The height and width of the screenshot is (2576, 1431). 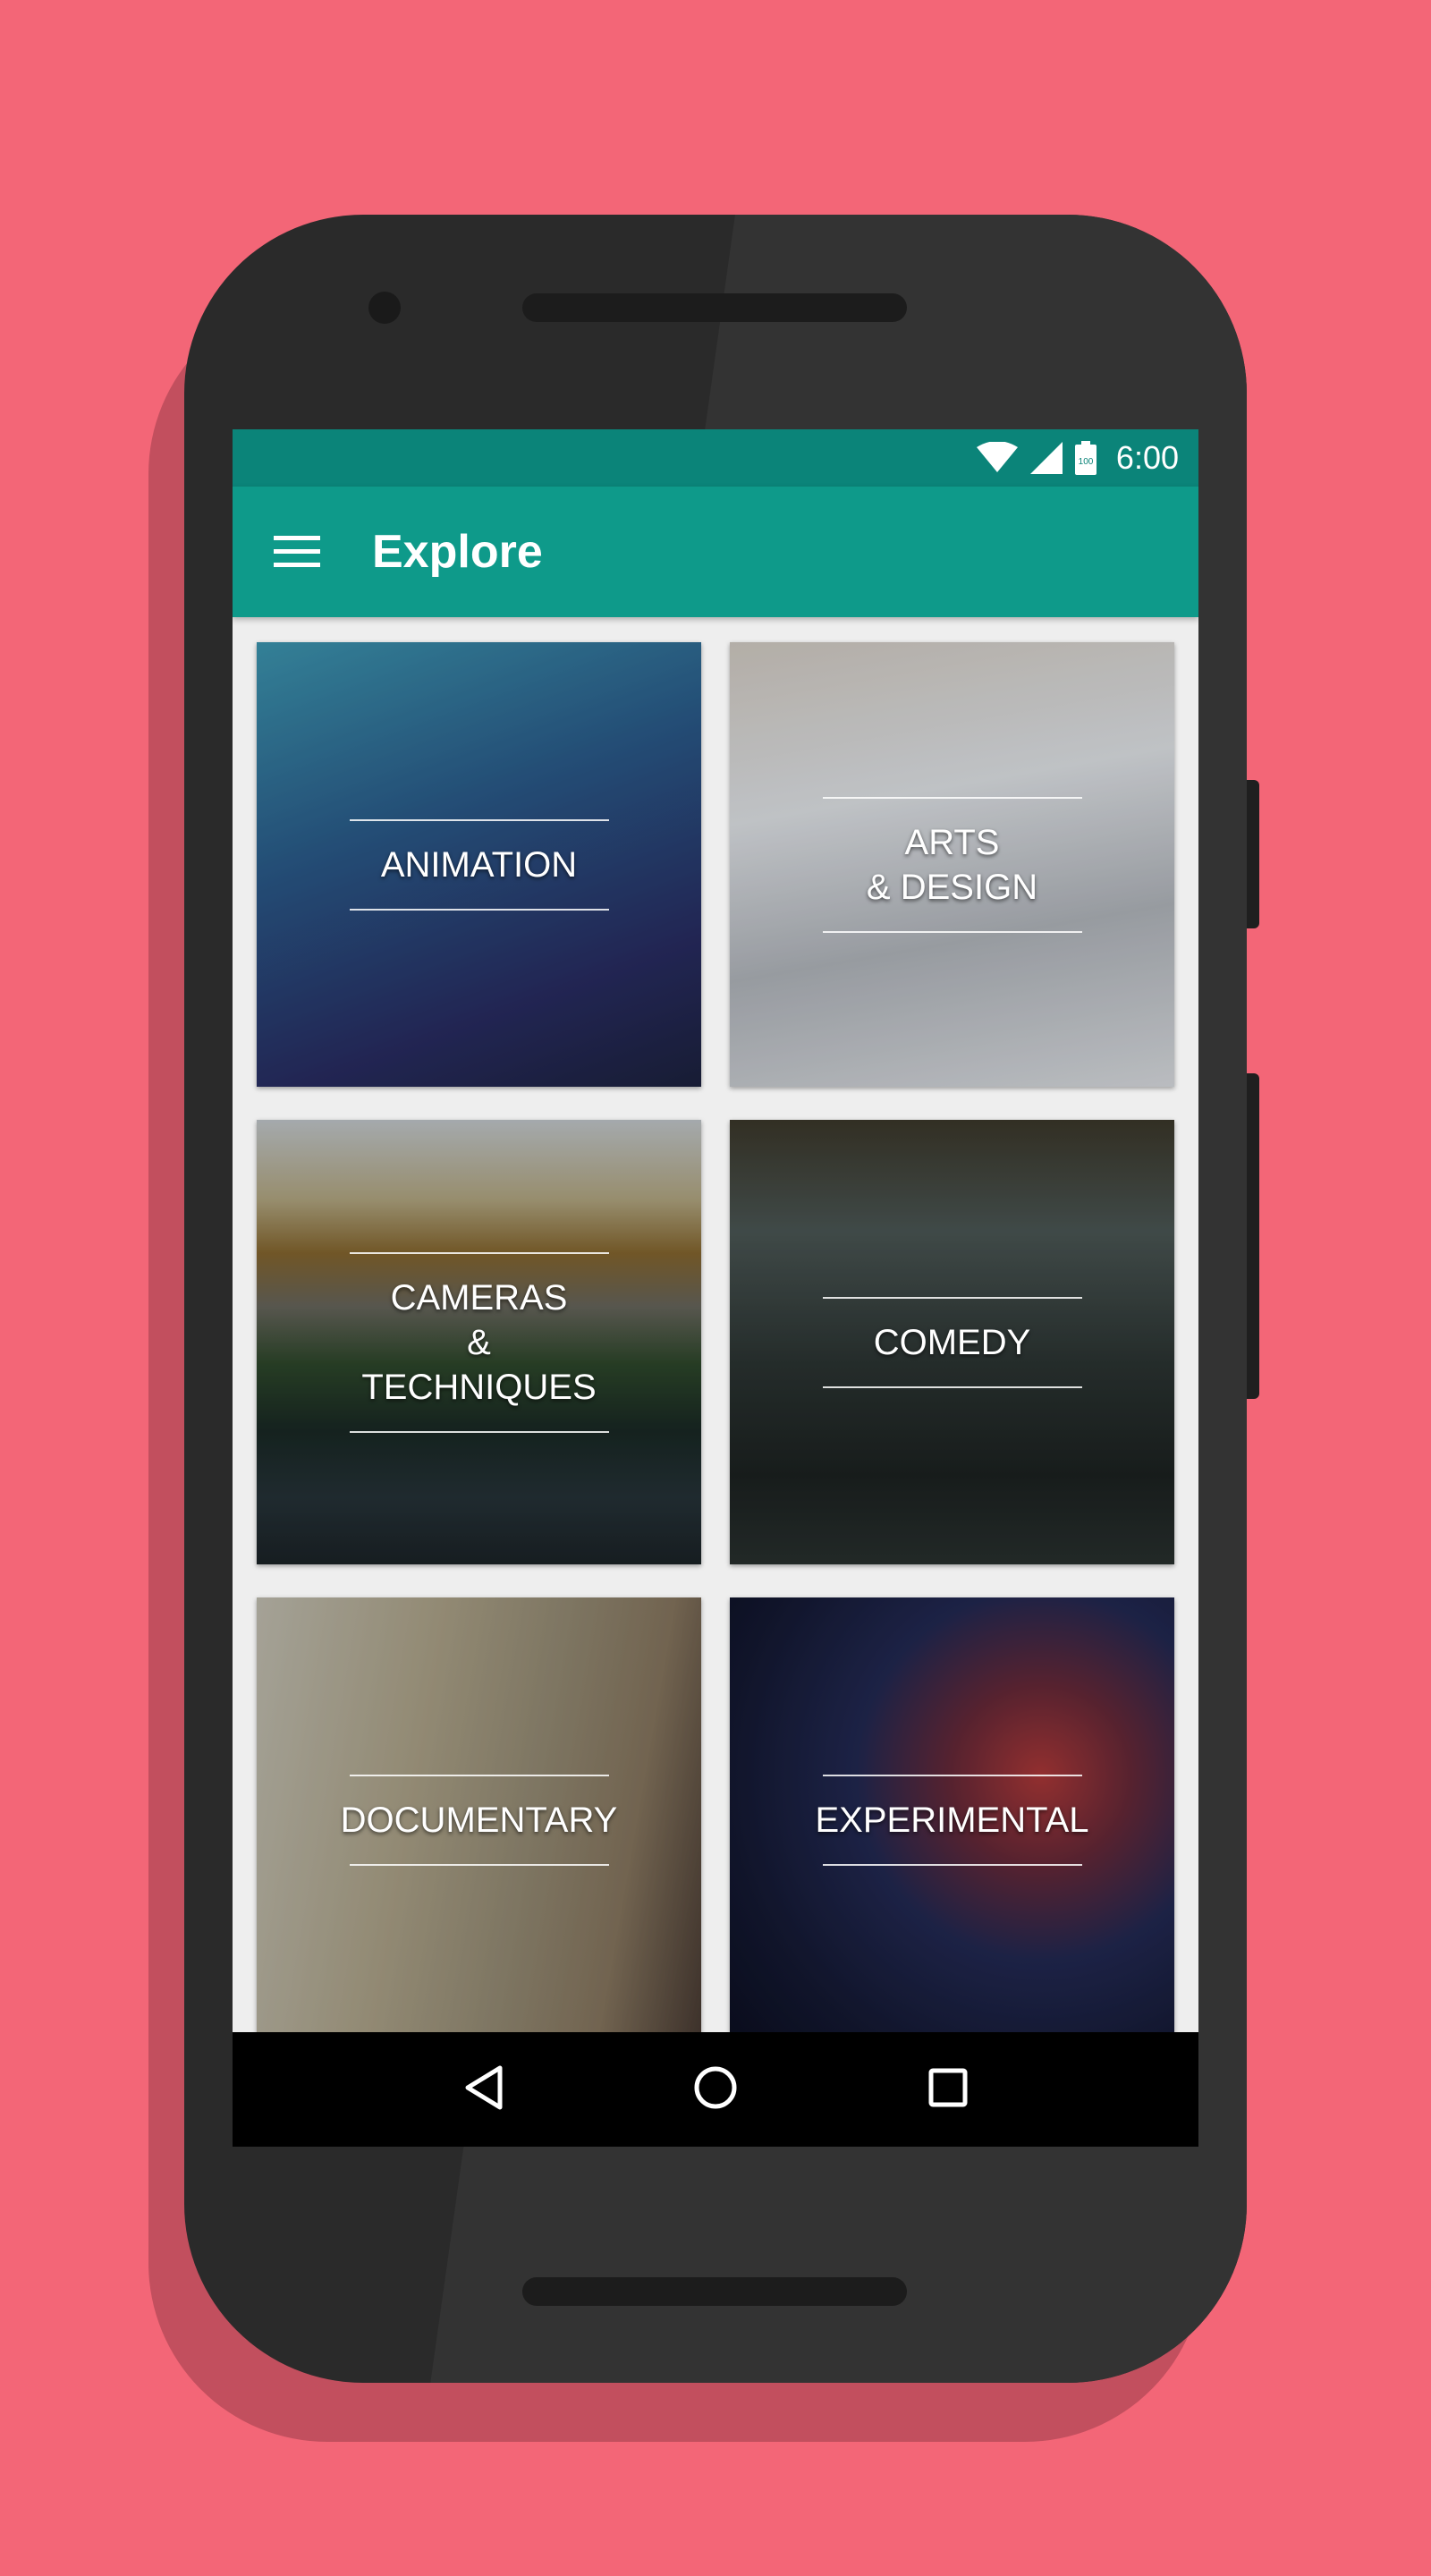 What do you see at coordinates (1253, 854) in the screenshot?
I see `power-button` at bounding box center [1253, 854].